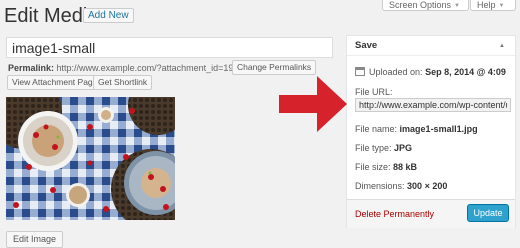 The height and width of the screenshot is (248, 520). What do you see at coordinates (488, 213) in the screenshot?
I see `update-button: Update` at bounding box center [488, 213].